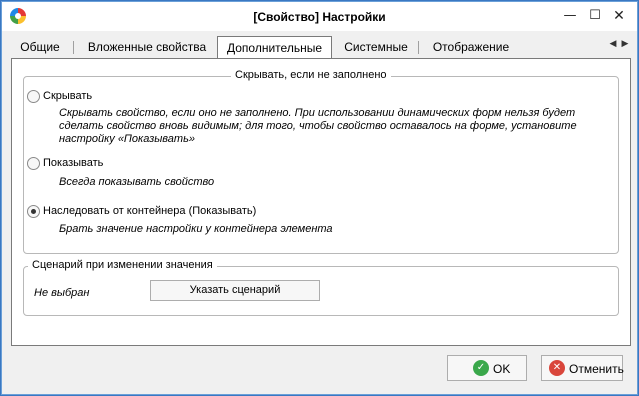 This screenshot has height=396, width=639. I want to click on window-title: [Свойство] Настройки, so click(319, 17).